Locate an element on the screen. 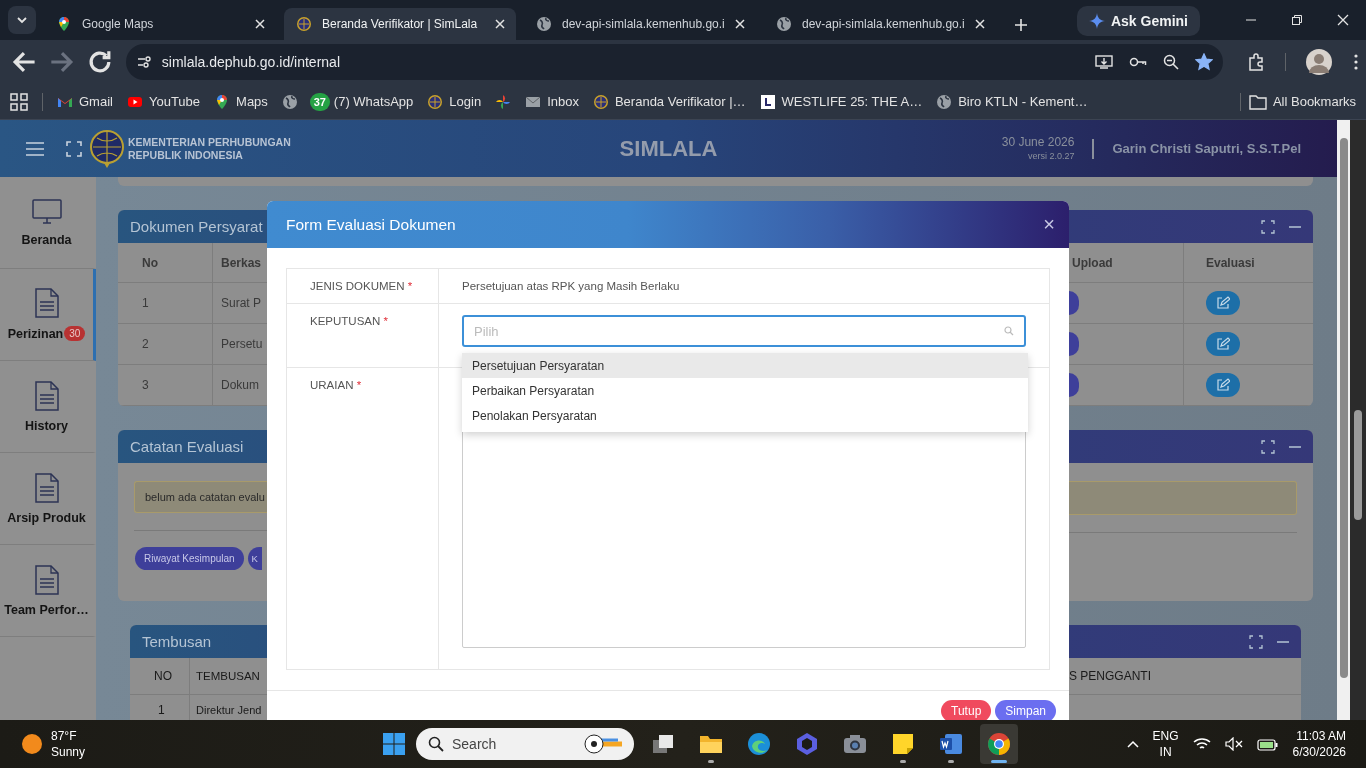  install-icon is located at coordinates (1104, 62).